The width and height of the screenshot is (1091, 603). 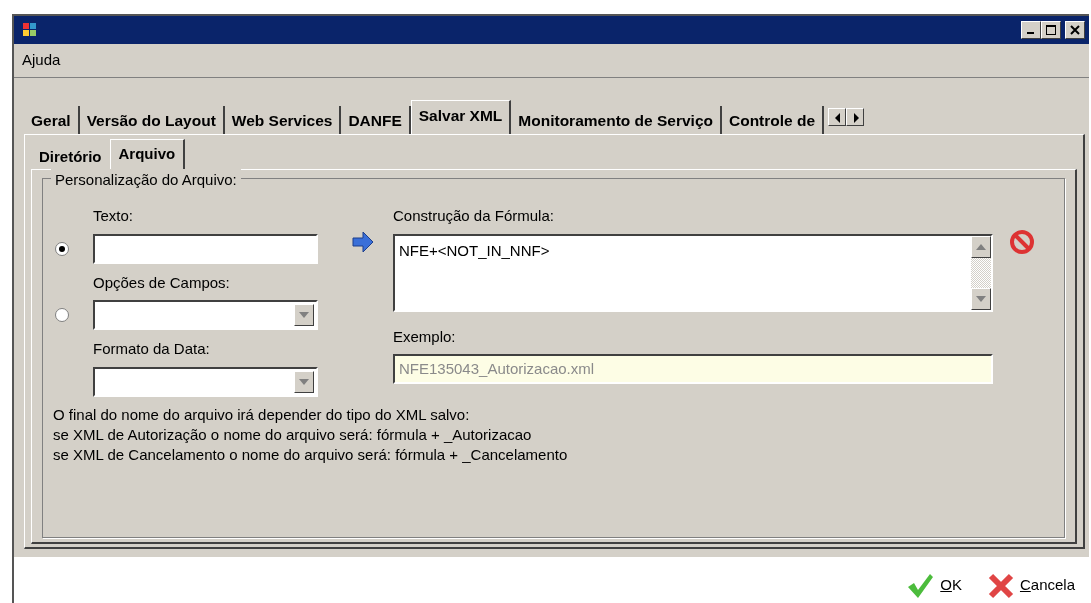 I want to click on scroll-down-icon, so click(x=981, y=298).